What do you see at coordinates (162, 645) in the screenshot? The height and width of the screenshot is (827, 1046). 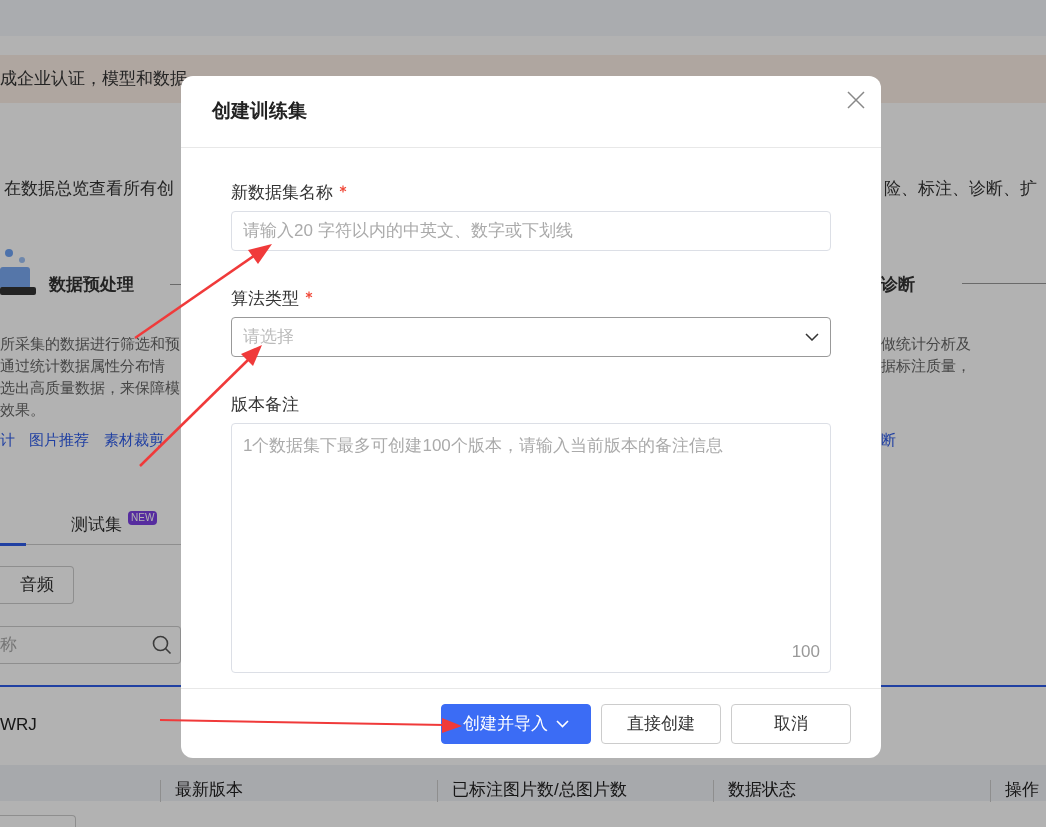 I see `search-icon` at bounding box center [162, 645].